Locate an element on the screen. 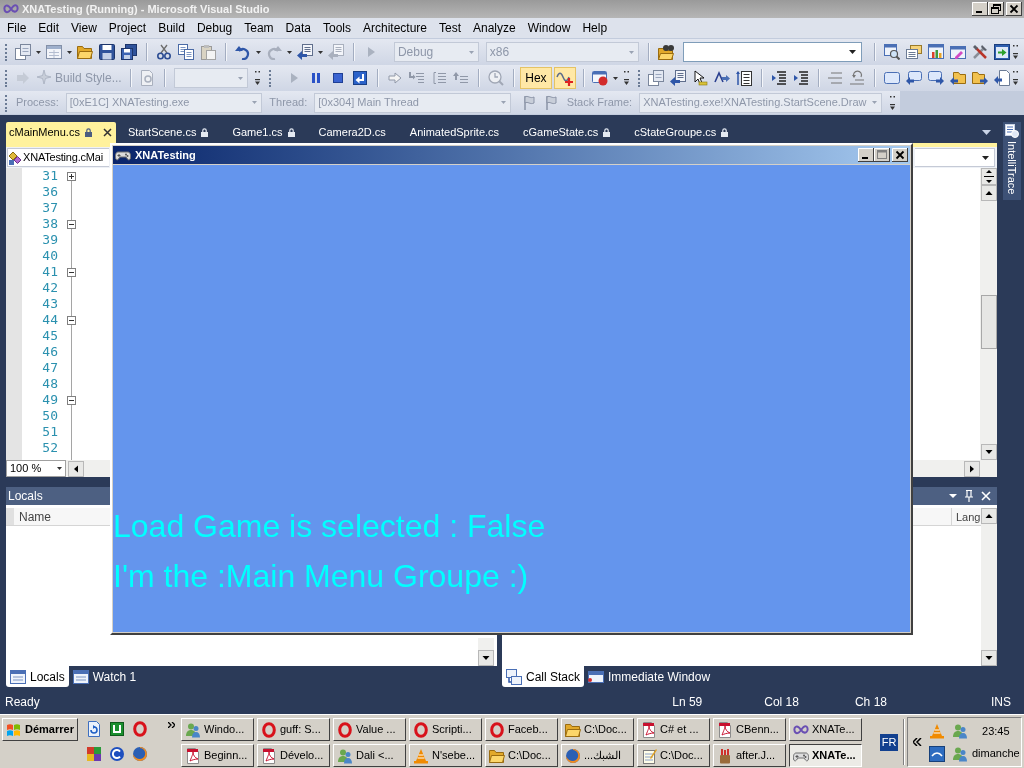 This screenshot has width=1024, height=768. window-magnifier-icon is located at coordinates (892, 52).